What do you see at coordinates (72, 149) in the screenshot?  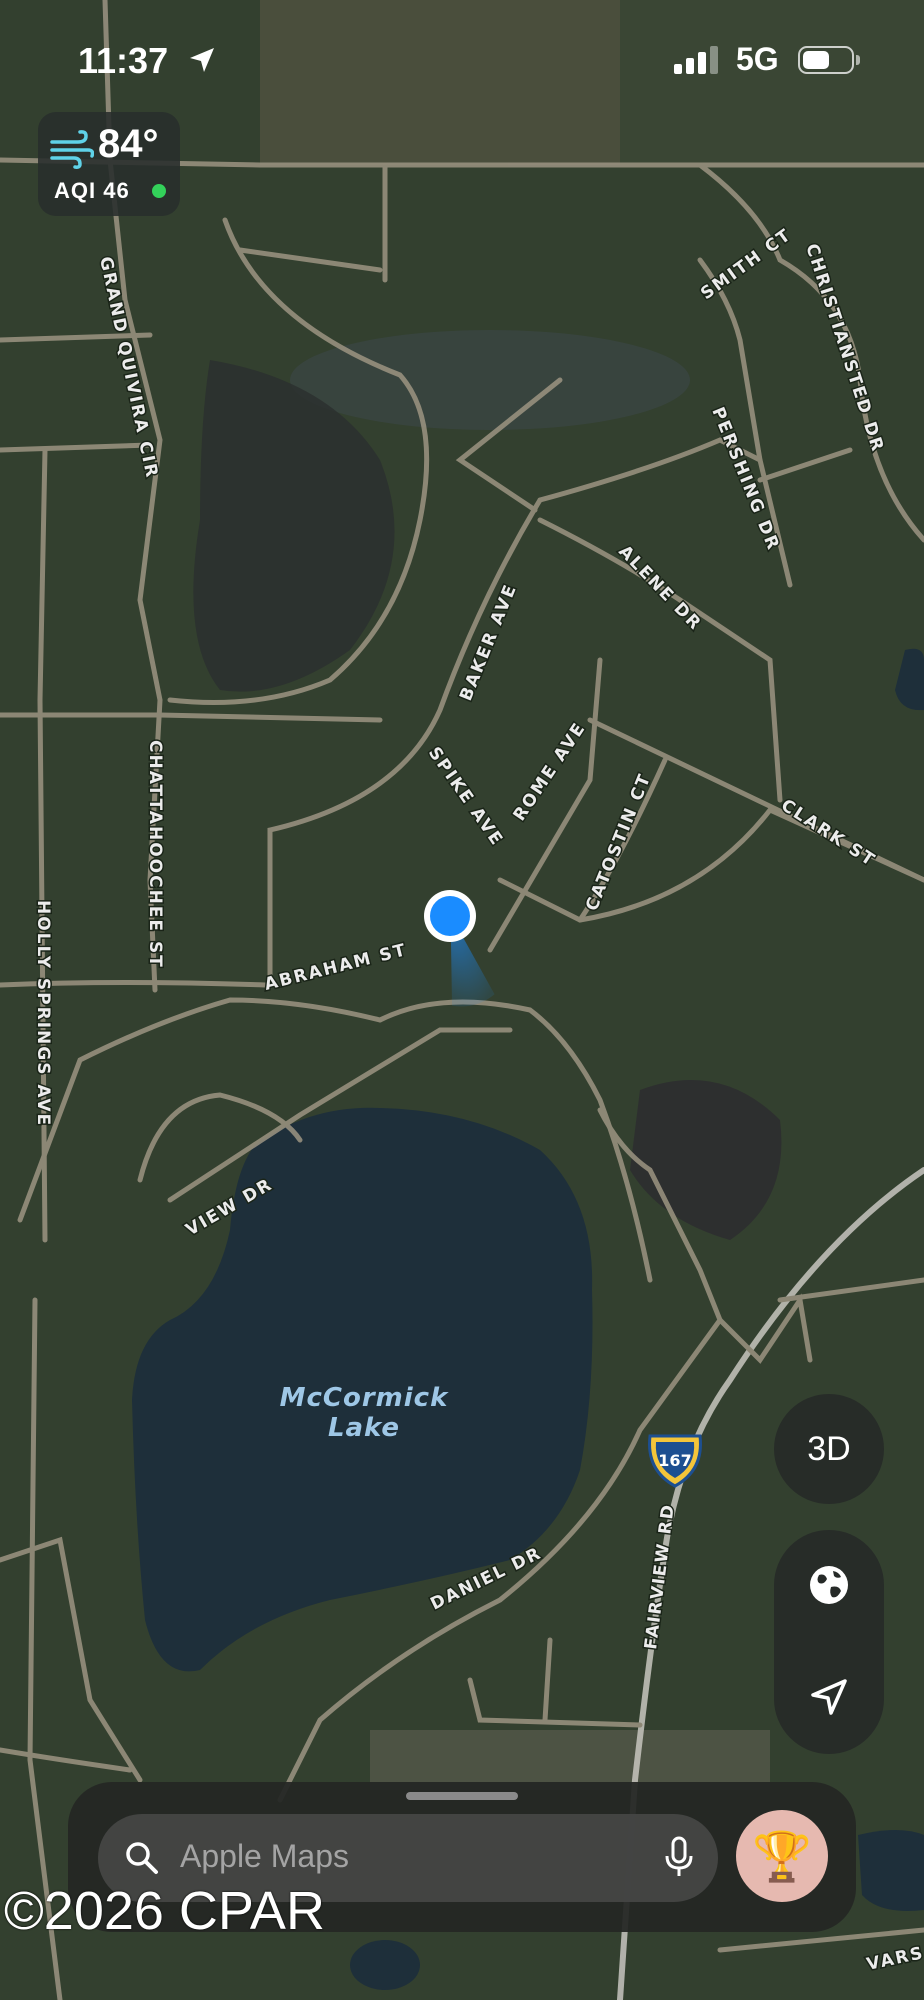 I see `wind-icon` at bounding box center [72, 149].